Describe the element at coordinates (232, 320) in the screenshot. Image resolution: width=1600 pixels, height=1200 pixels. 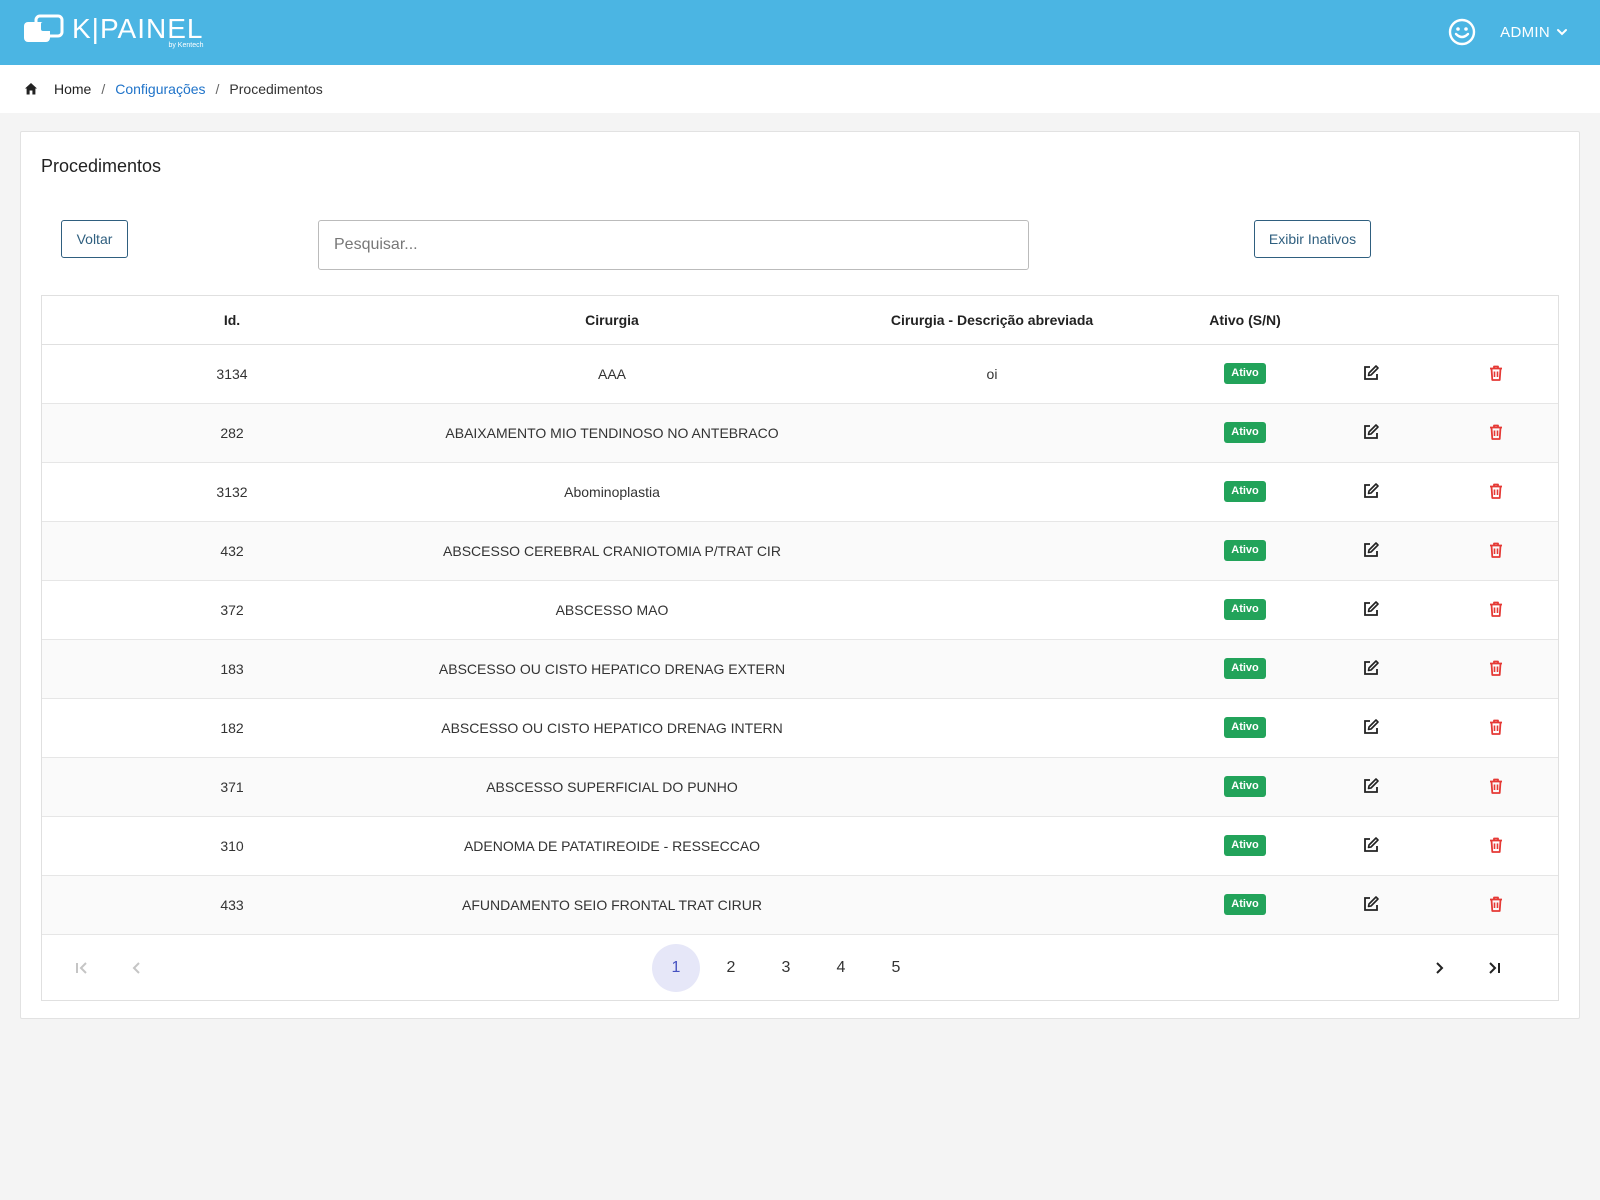
I see `column-header-id: Id.` at that location.